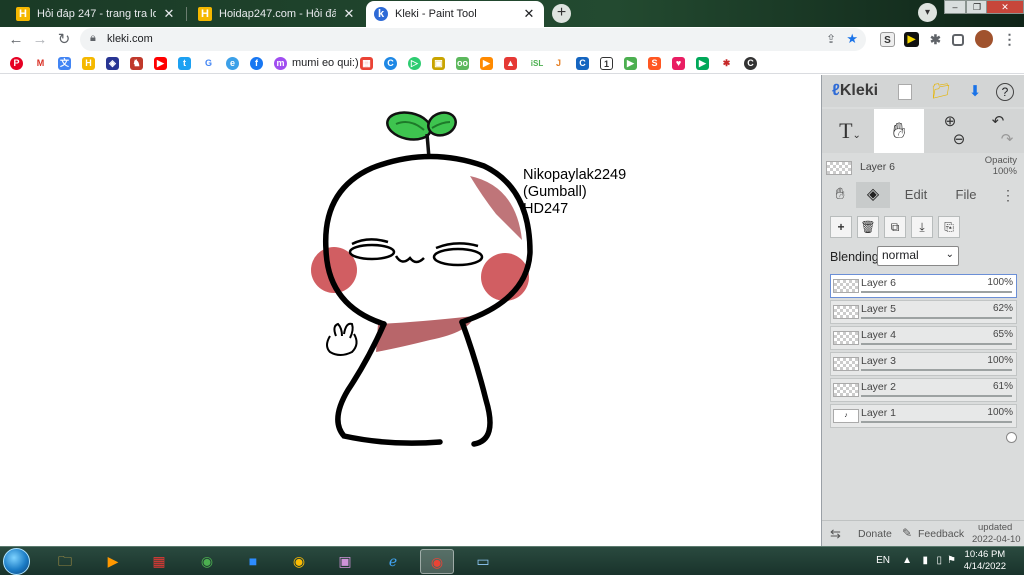  Describe the element at coordinates (537, 63) in the screenshot. I see `bookmark-isl-icon: iSL` at that location.